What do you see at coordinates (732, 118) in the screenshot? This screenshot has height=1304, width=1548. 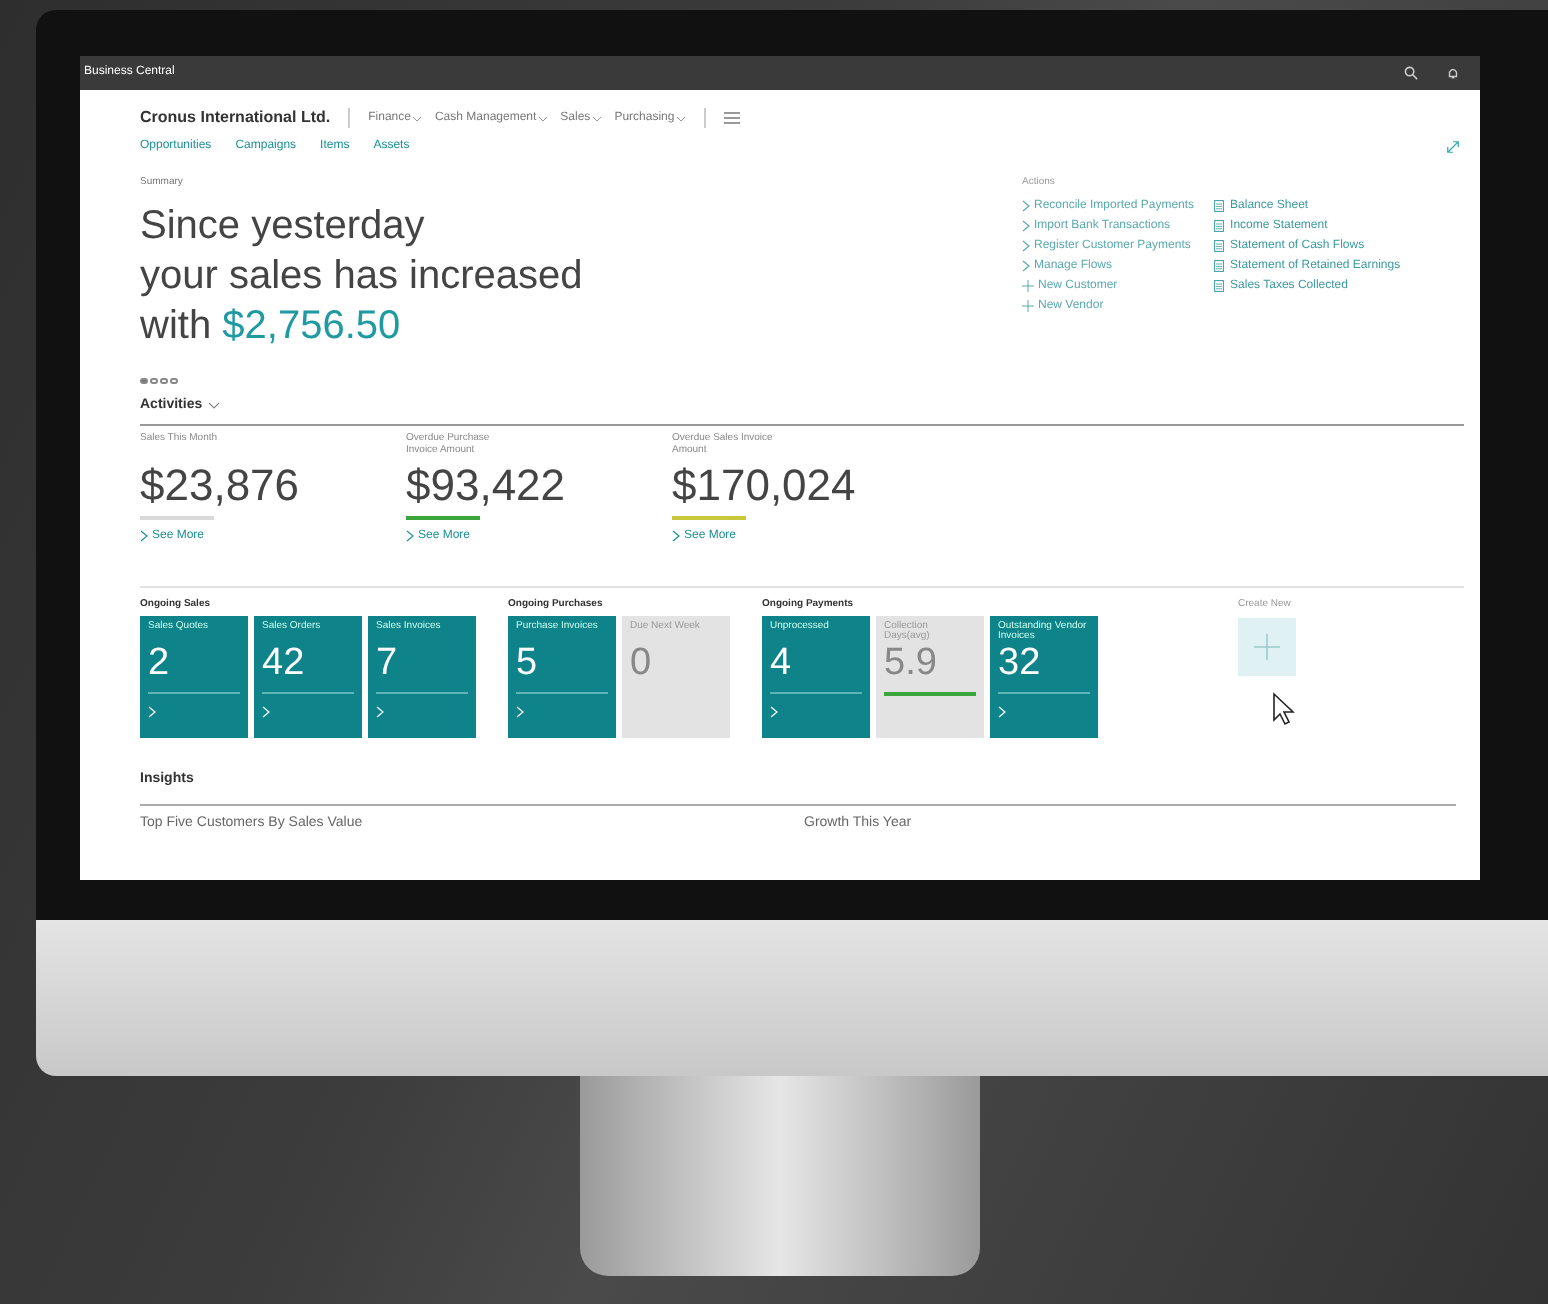 I see `menu-icon` at bounding box center [732, 118].